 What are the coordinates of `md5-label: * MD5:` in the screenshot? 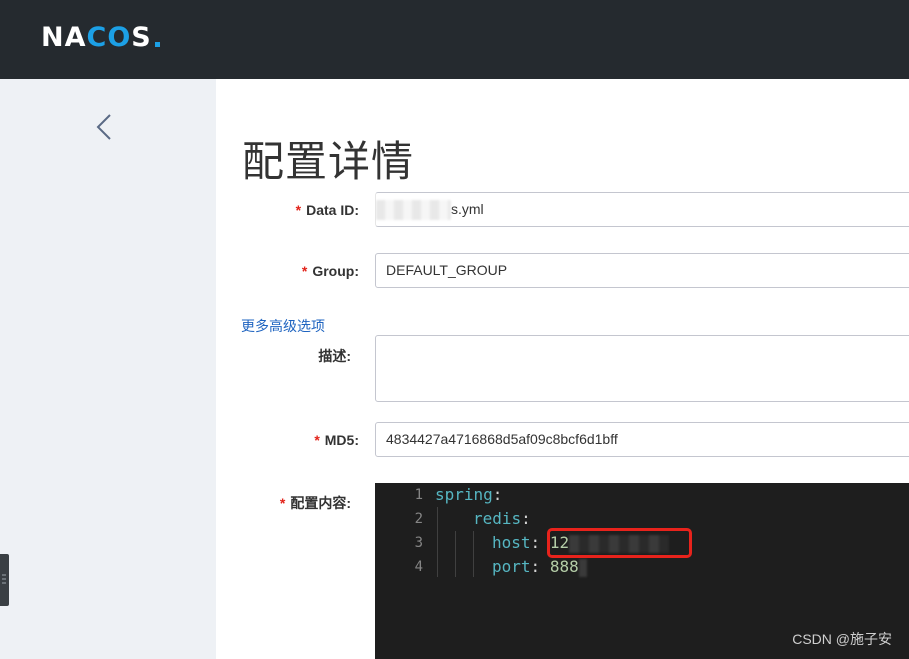 It's located at (336, 440).